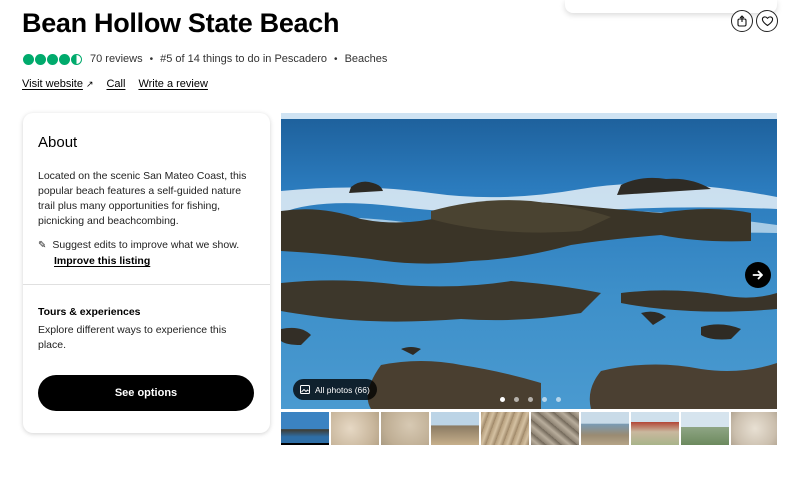 The image size is (800, 477). I want to click on divider, so click(146, 284).